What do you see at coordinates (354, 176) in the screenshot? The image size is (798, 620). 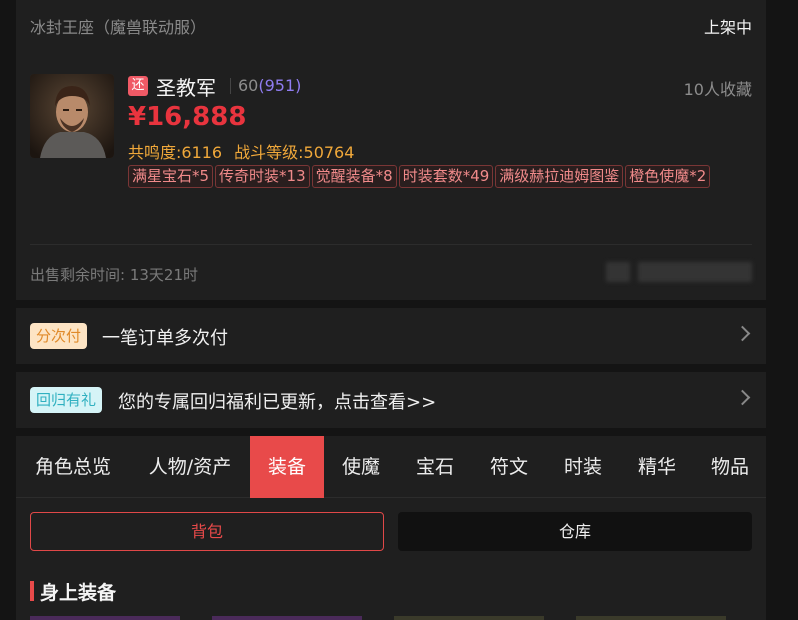 I see `feature-chip: 觉醒装备*8` at bounding box center [354, 176].